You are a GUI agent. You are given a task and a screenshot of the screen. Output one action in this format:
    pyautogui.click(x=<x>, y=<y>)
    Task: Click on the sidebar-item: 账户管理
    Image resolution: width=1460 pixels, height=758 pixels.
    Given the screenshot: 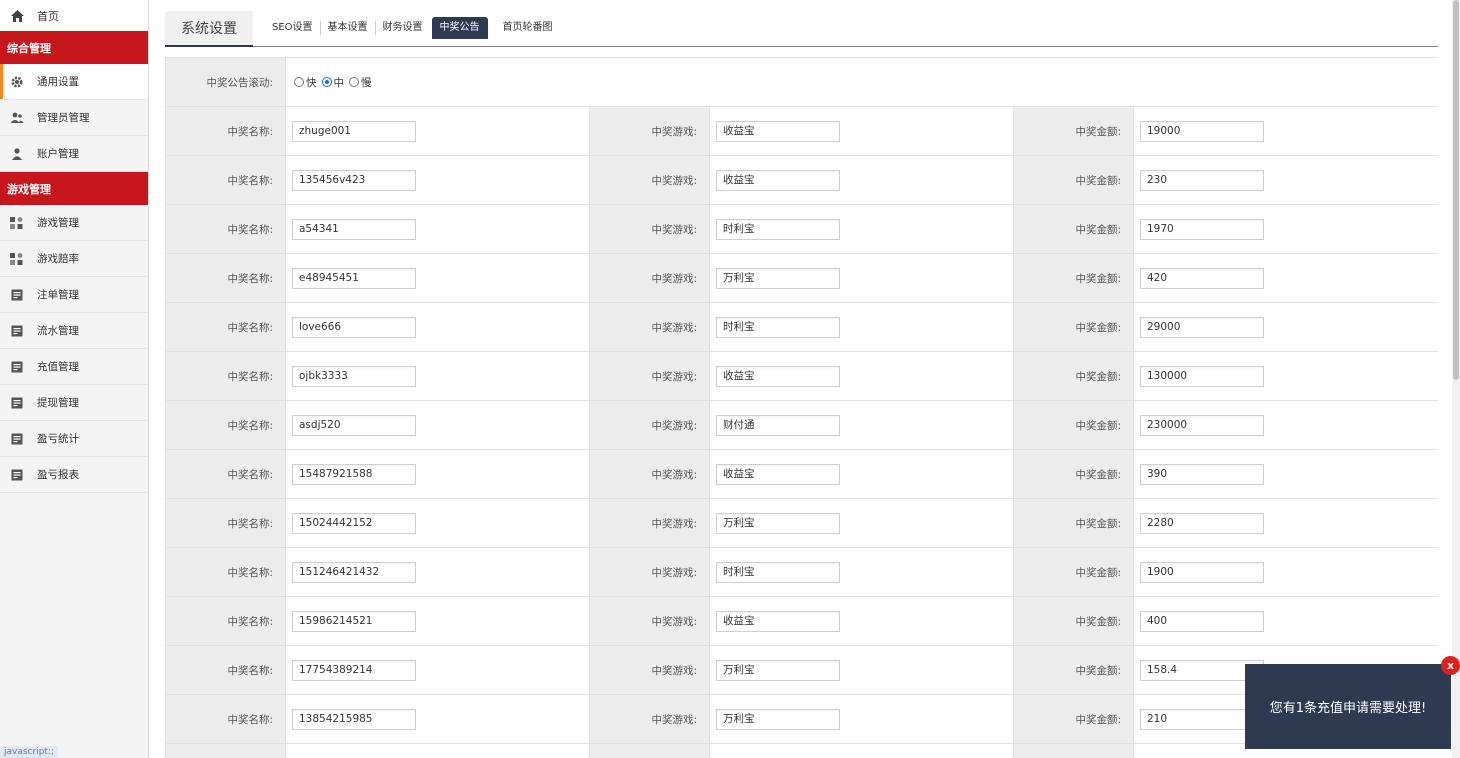 What is the action you would take?
    pyautogui.click(x=74, y=154)
    